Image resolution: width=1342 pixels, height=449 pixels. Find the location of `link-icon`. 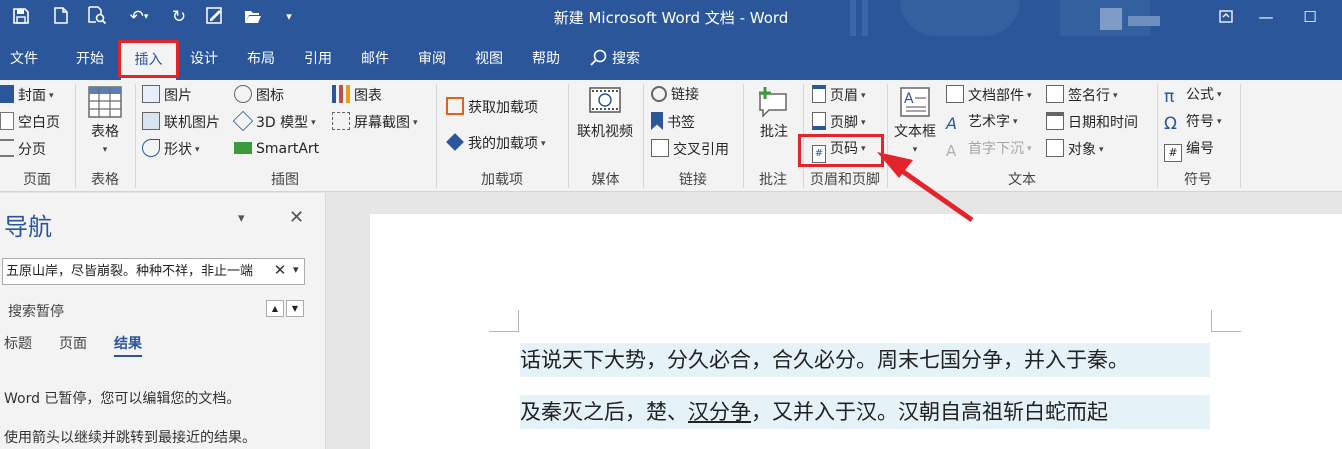

link-icon is located at coordinates (659, 94).